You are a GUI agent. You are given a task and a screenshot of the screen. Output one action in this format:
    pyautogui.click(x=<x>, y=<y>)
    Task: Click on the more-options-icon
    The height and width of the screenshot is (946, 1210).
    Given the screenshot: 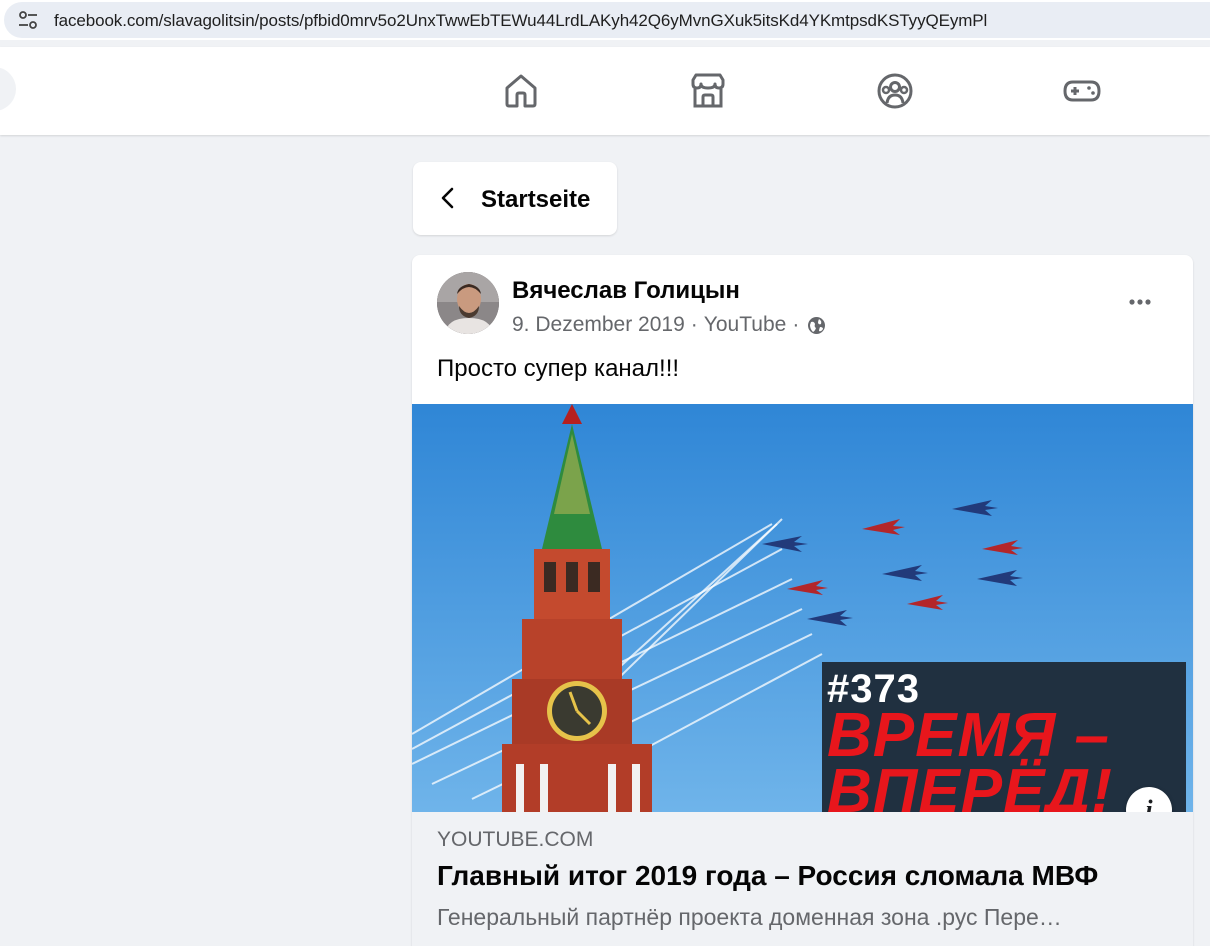 What is the action you would take?
    pyautogui.click(x=1140, y=302)
    